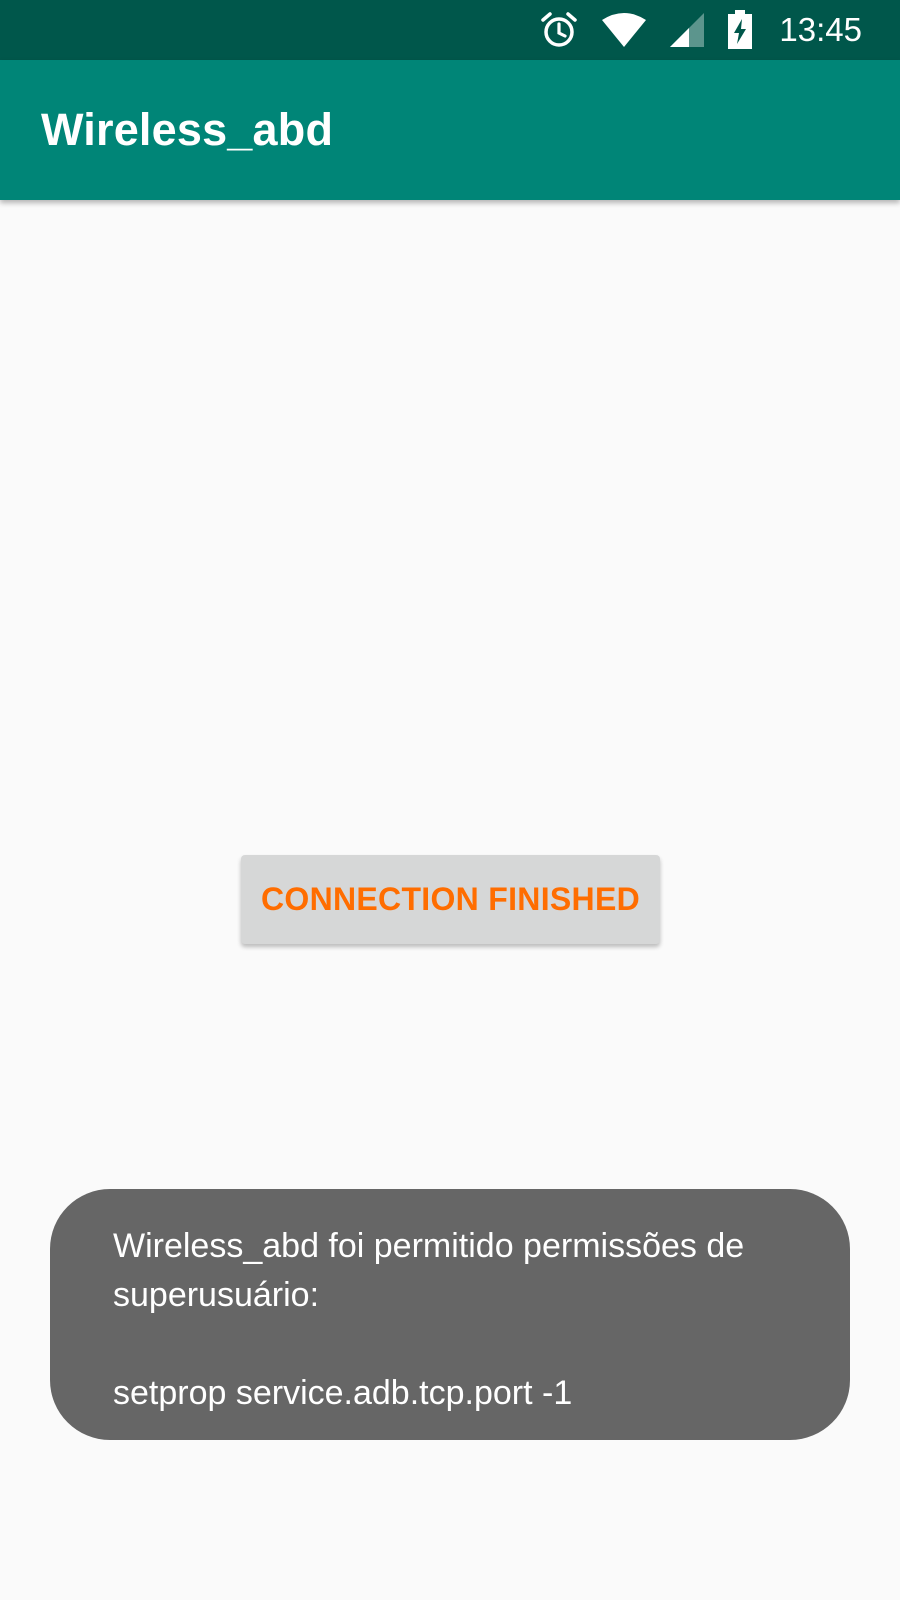  Describe the element at coordinates (450, 130) in the screenshot. I see `app-bar: Wireless_abd` at that location.